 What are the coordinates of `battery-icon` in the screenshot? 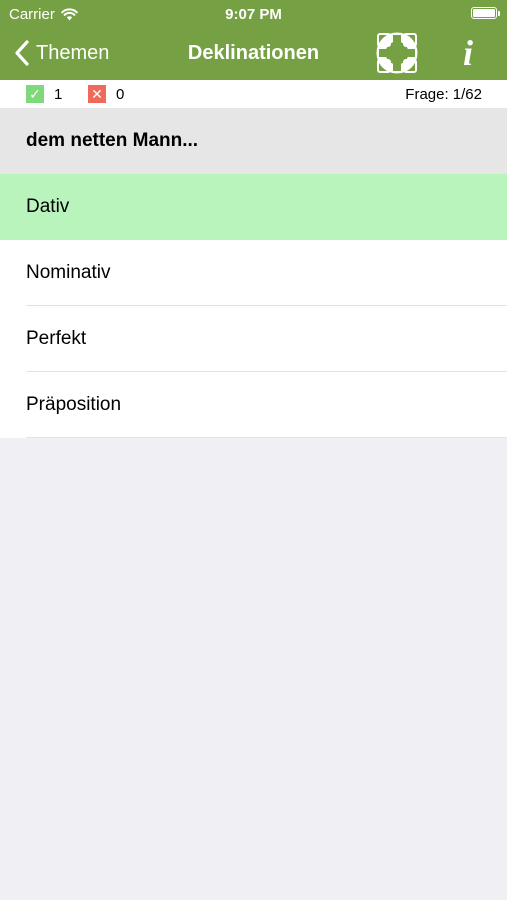 It's located at (485, 13).